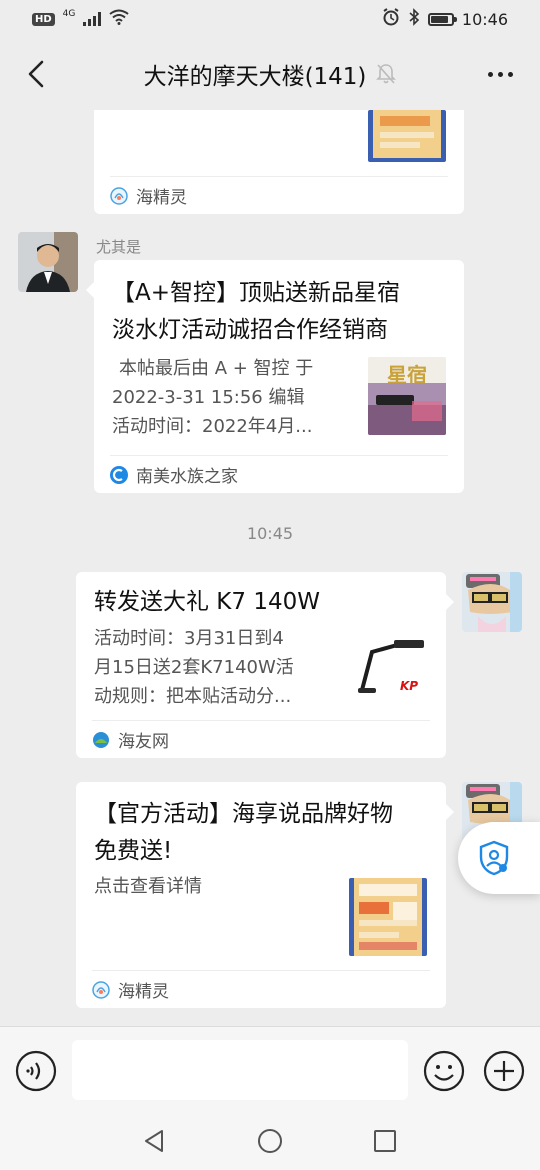 The image size is (540, 1170). I want to click on card-source: 海友网, so click(261, 739).